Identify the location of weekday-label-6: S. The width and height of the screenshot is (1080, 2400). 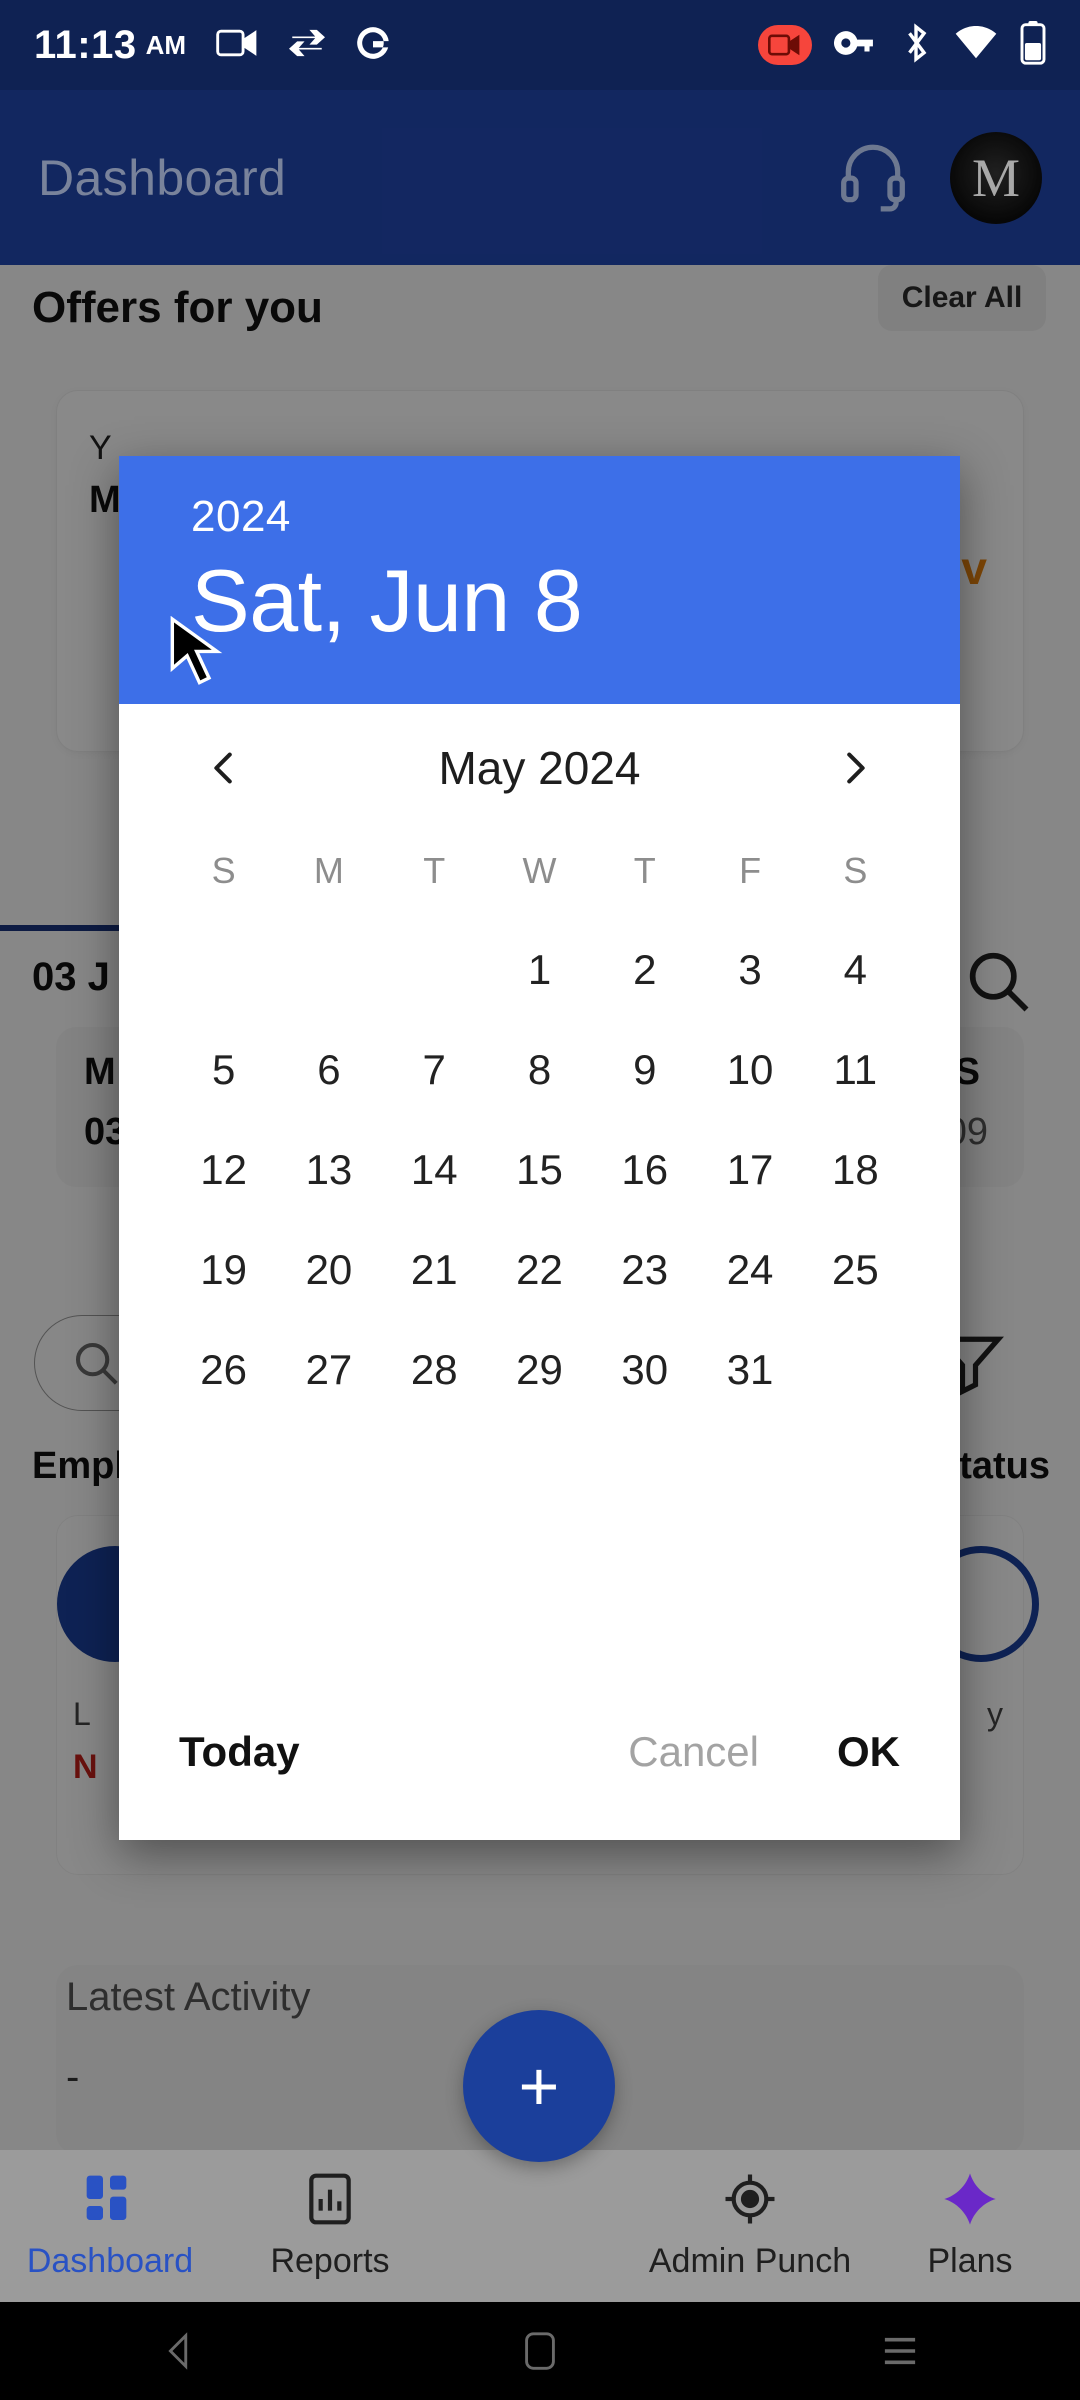
(855, 870).